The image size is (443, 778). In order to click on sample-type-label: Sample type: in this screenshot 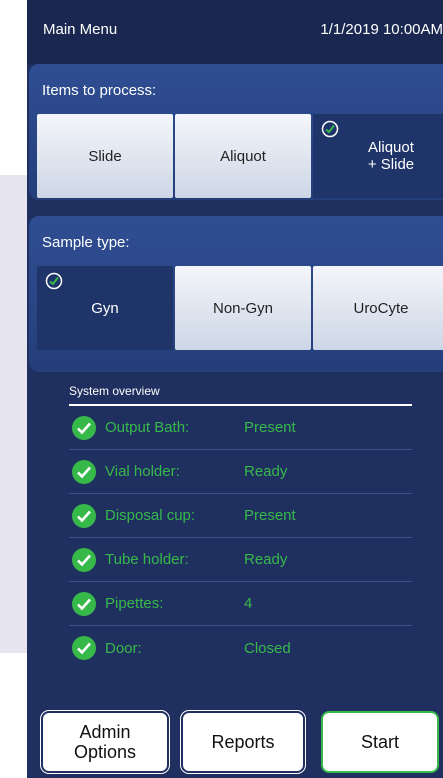, I will do `click(86, 242)`.